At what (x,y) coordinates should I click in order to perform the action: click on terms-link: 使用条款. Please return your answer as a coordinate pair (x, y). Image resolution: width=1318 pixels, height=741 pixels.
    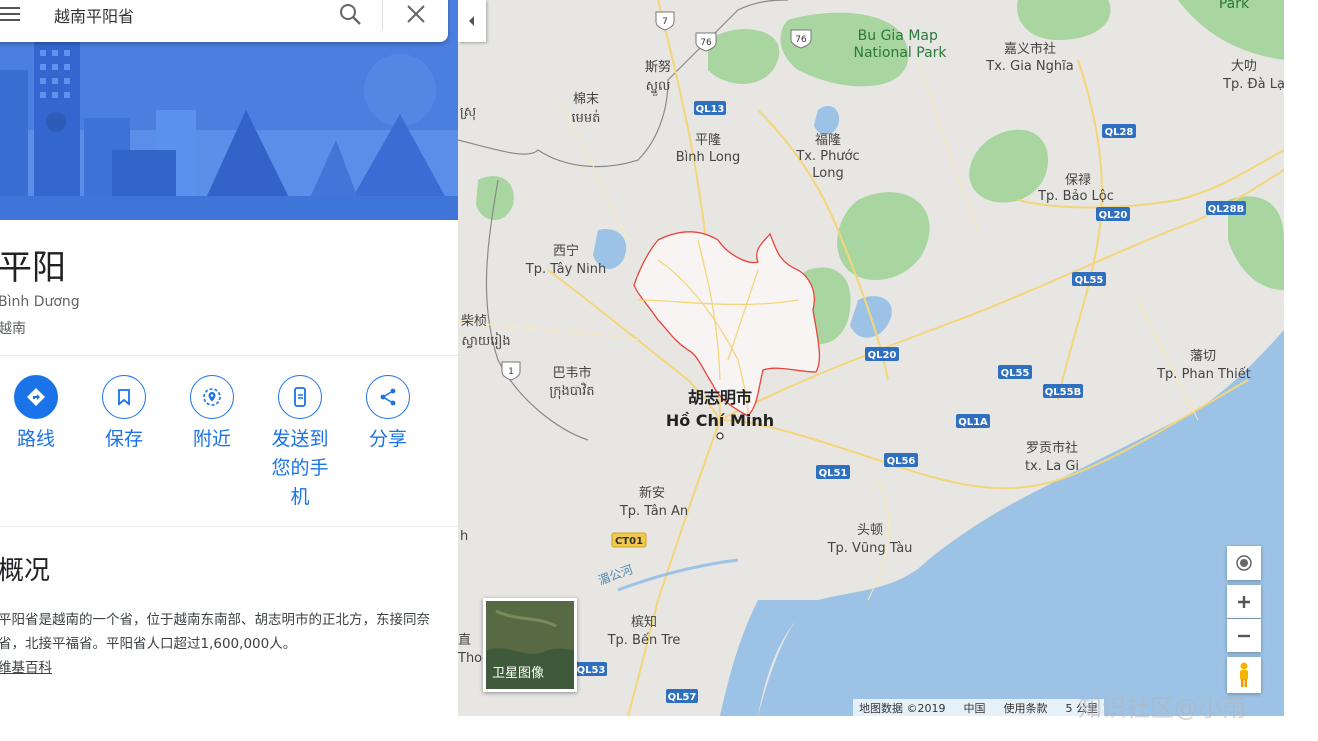
    Looking at the image, I should click on (1026, 708).